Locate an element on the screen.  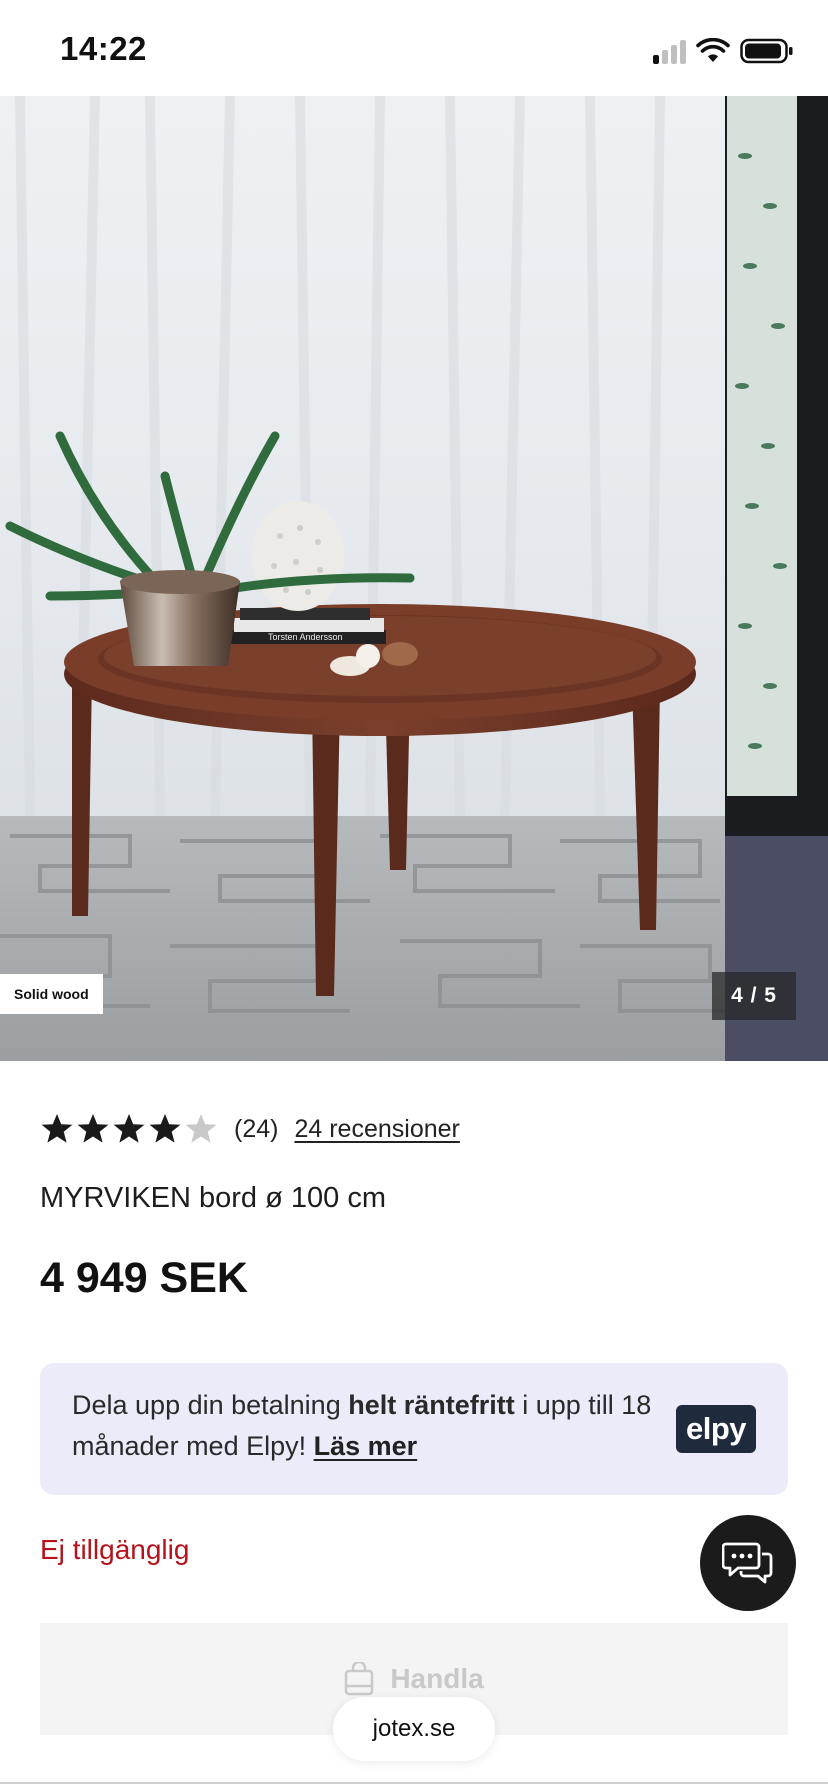
status-icons is located at coordinates (723, 49).